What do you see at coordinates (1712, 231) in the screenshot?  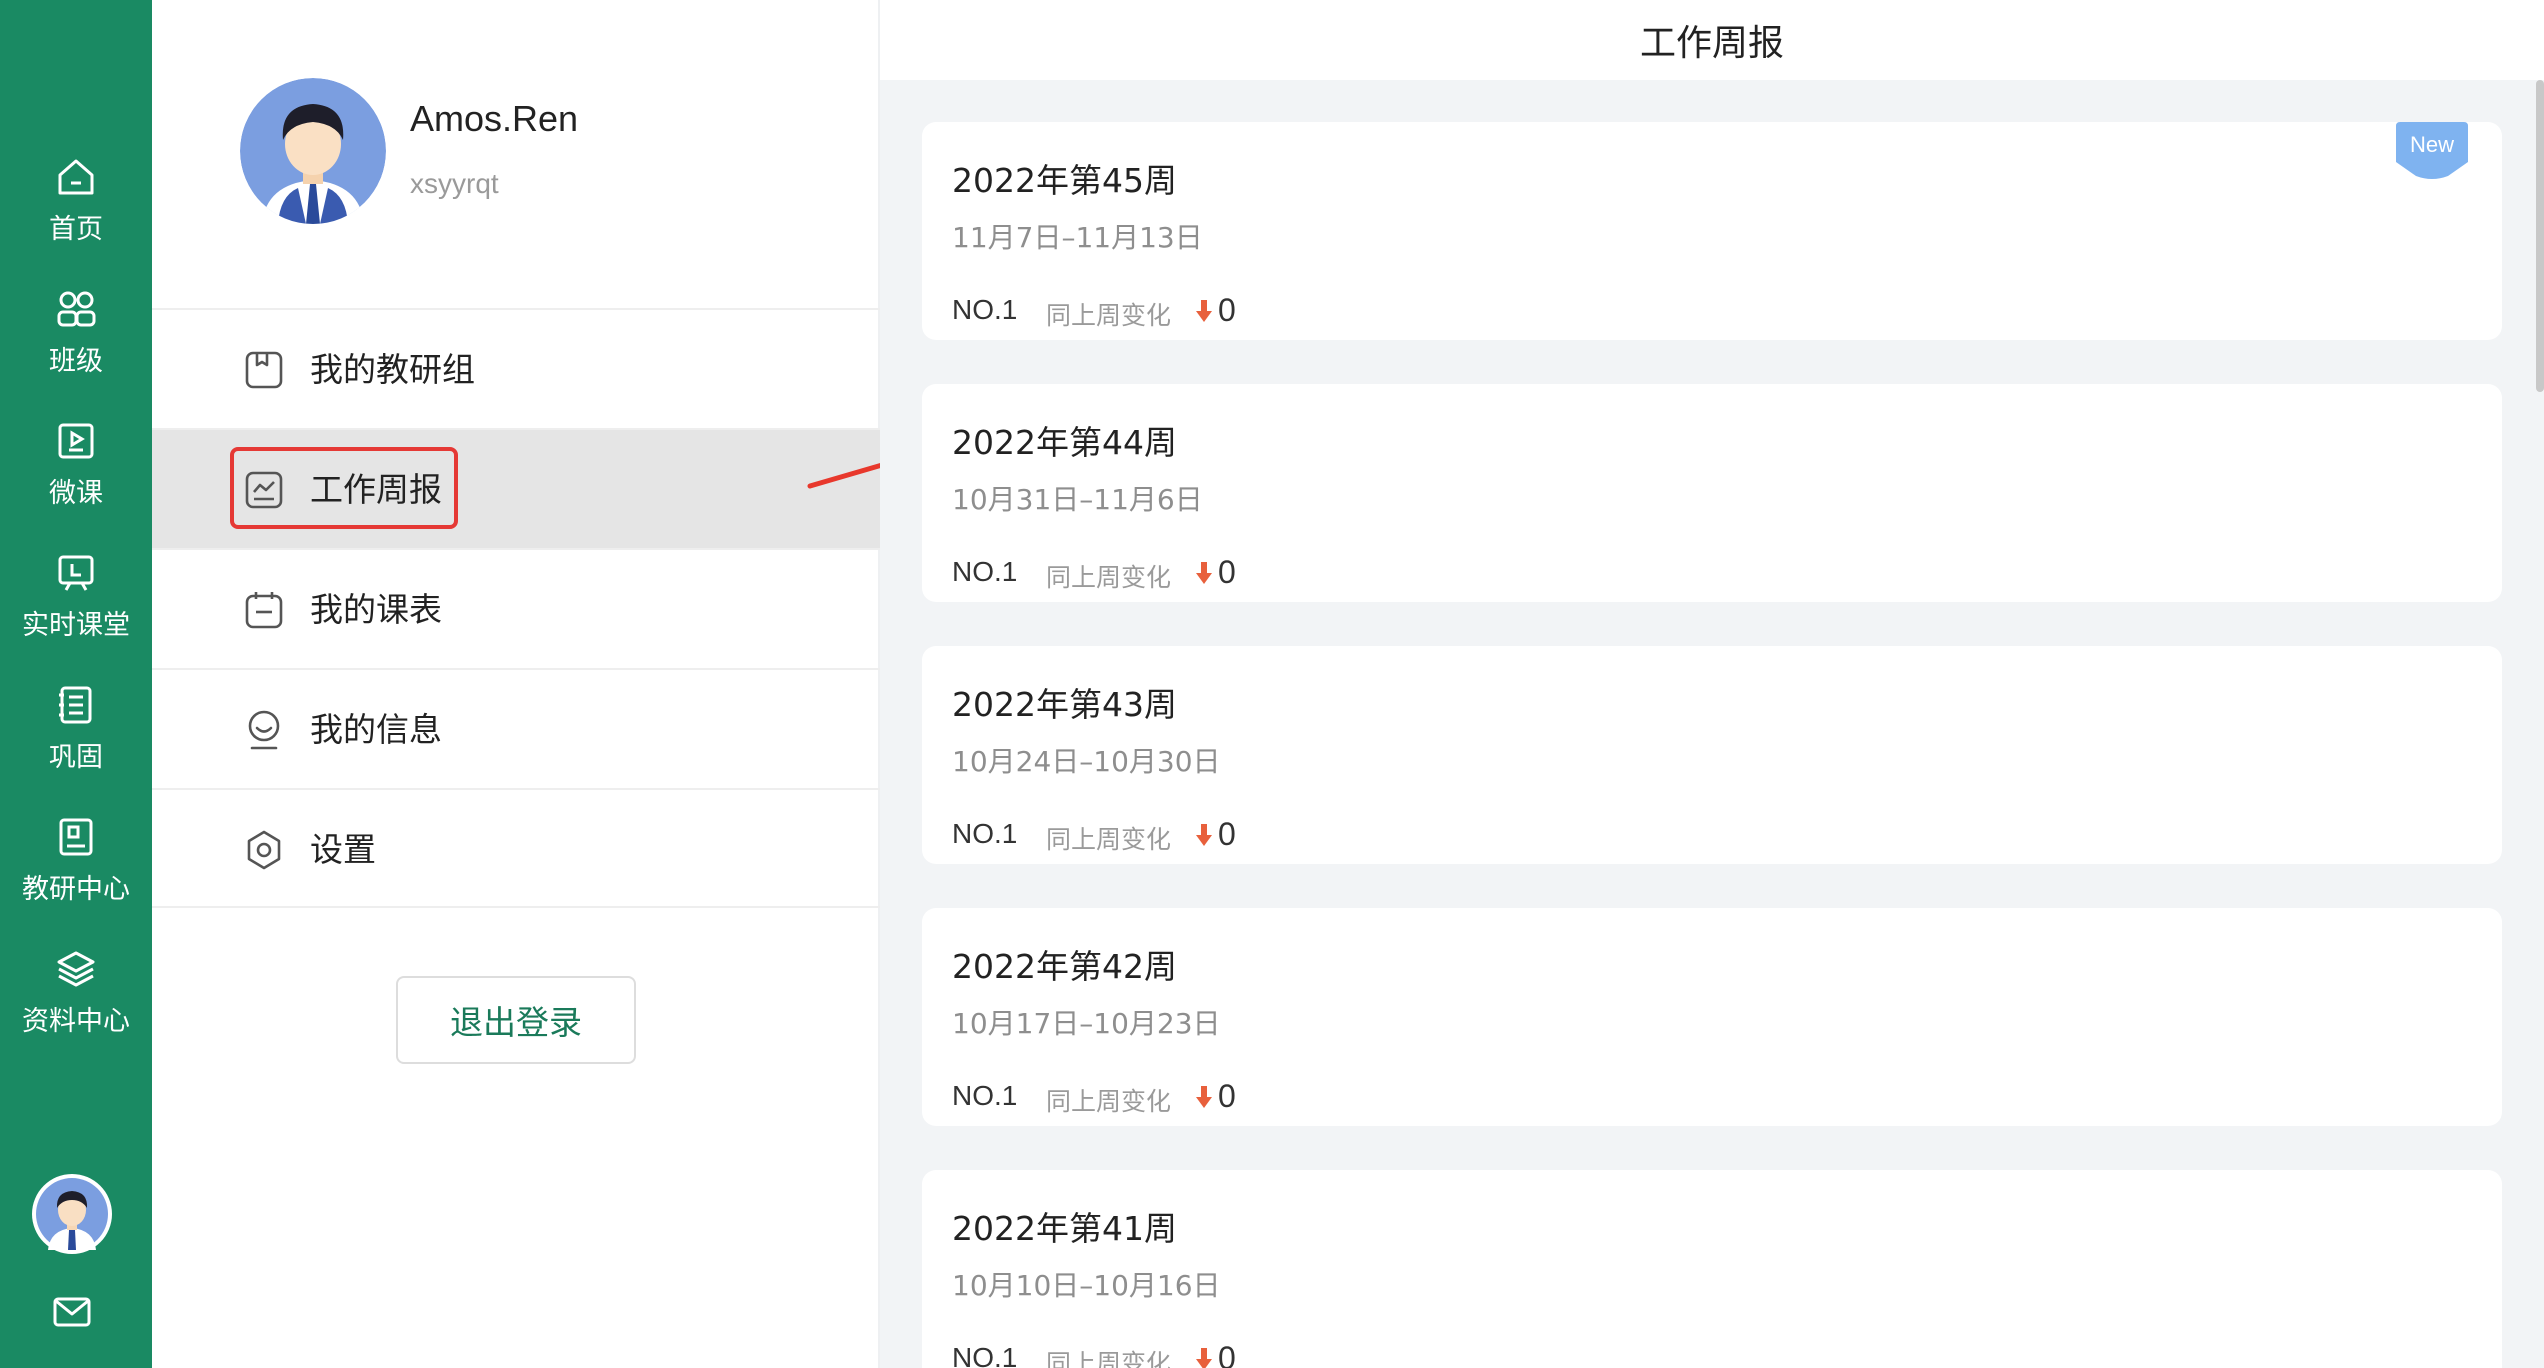 I see `report-card: New 2022年第45周 11月7日–11月13日 NO.1 同上周变化 0` at bounding box center [1712, 231].